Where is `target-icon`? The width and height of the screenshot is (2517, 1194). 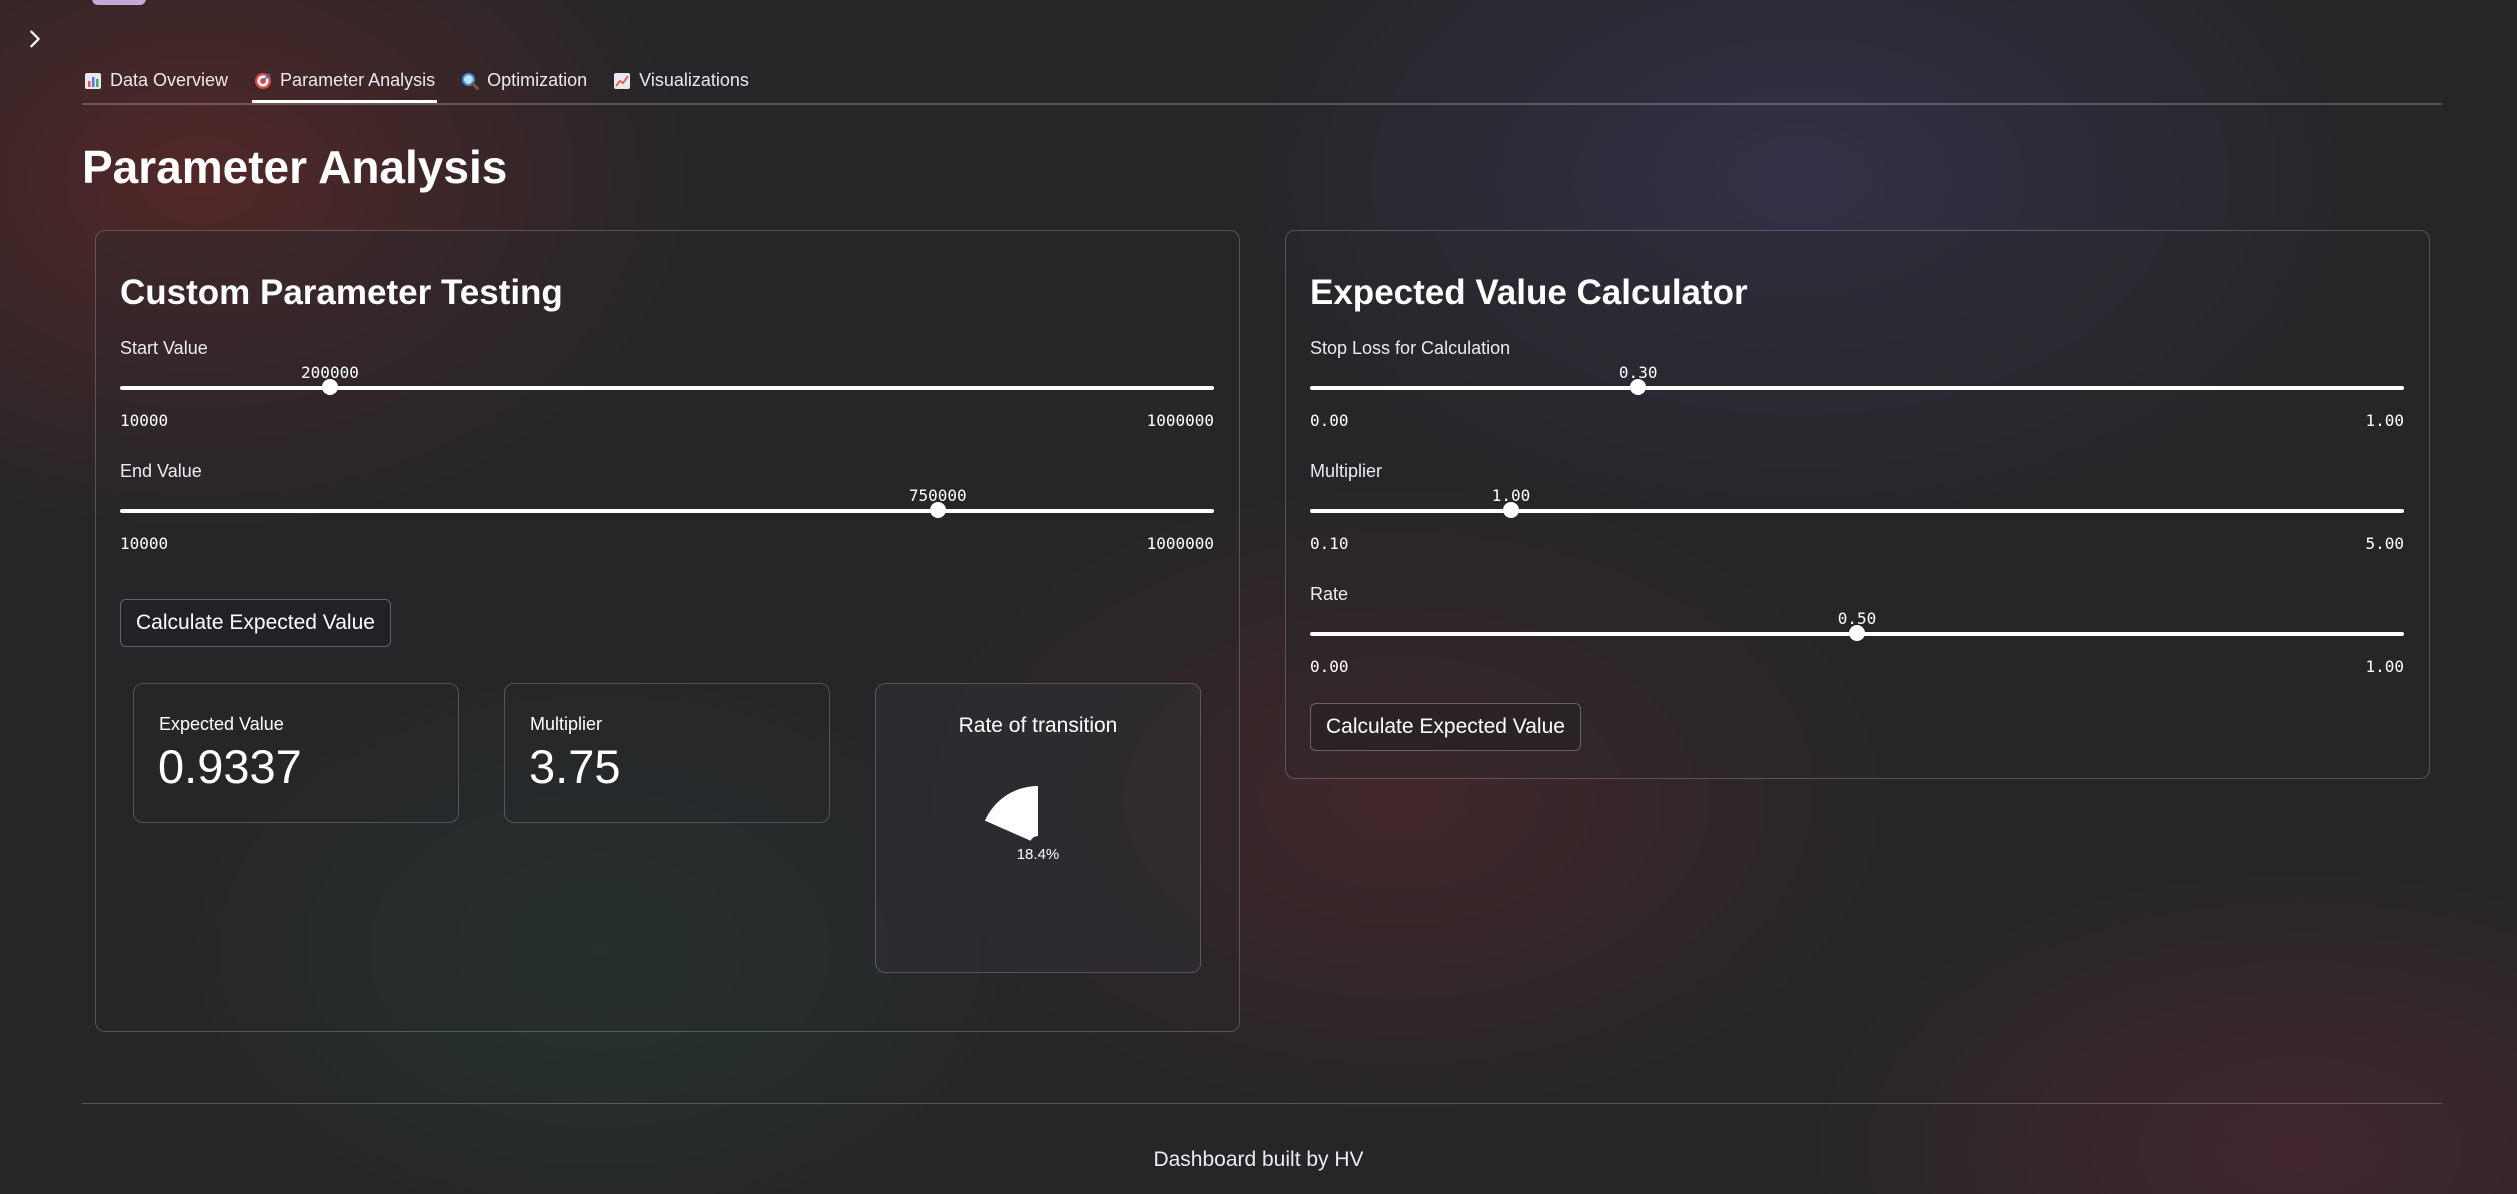 target-icon is located at coordinates (263, 80).